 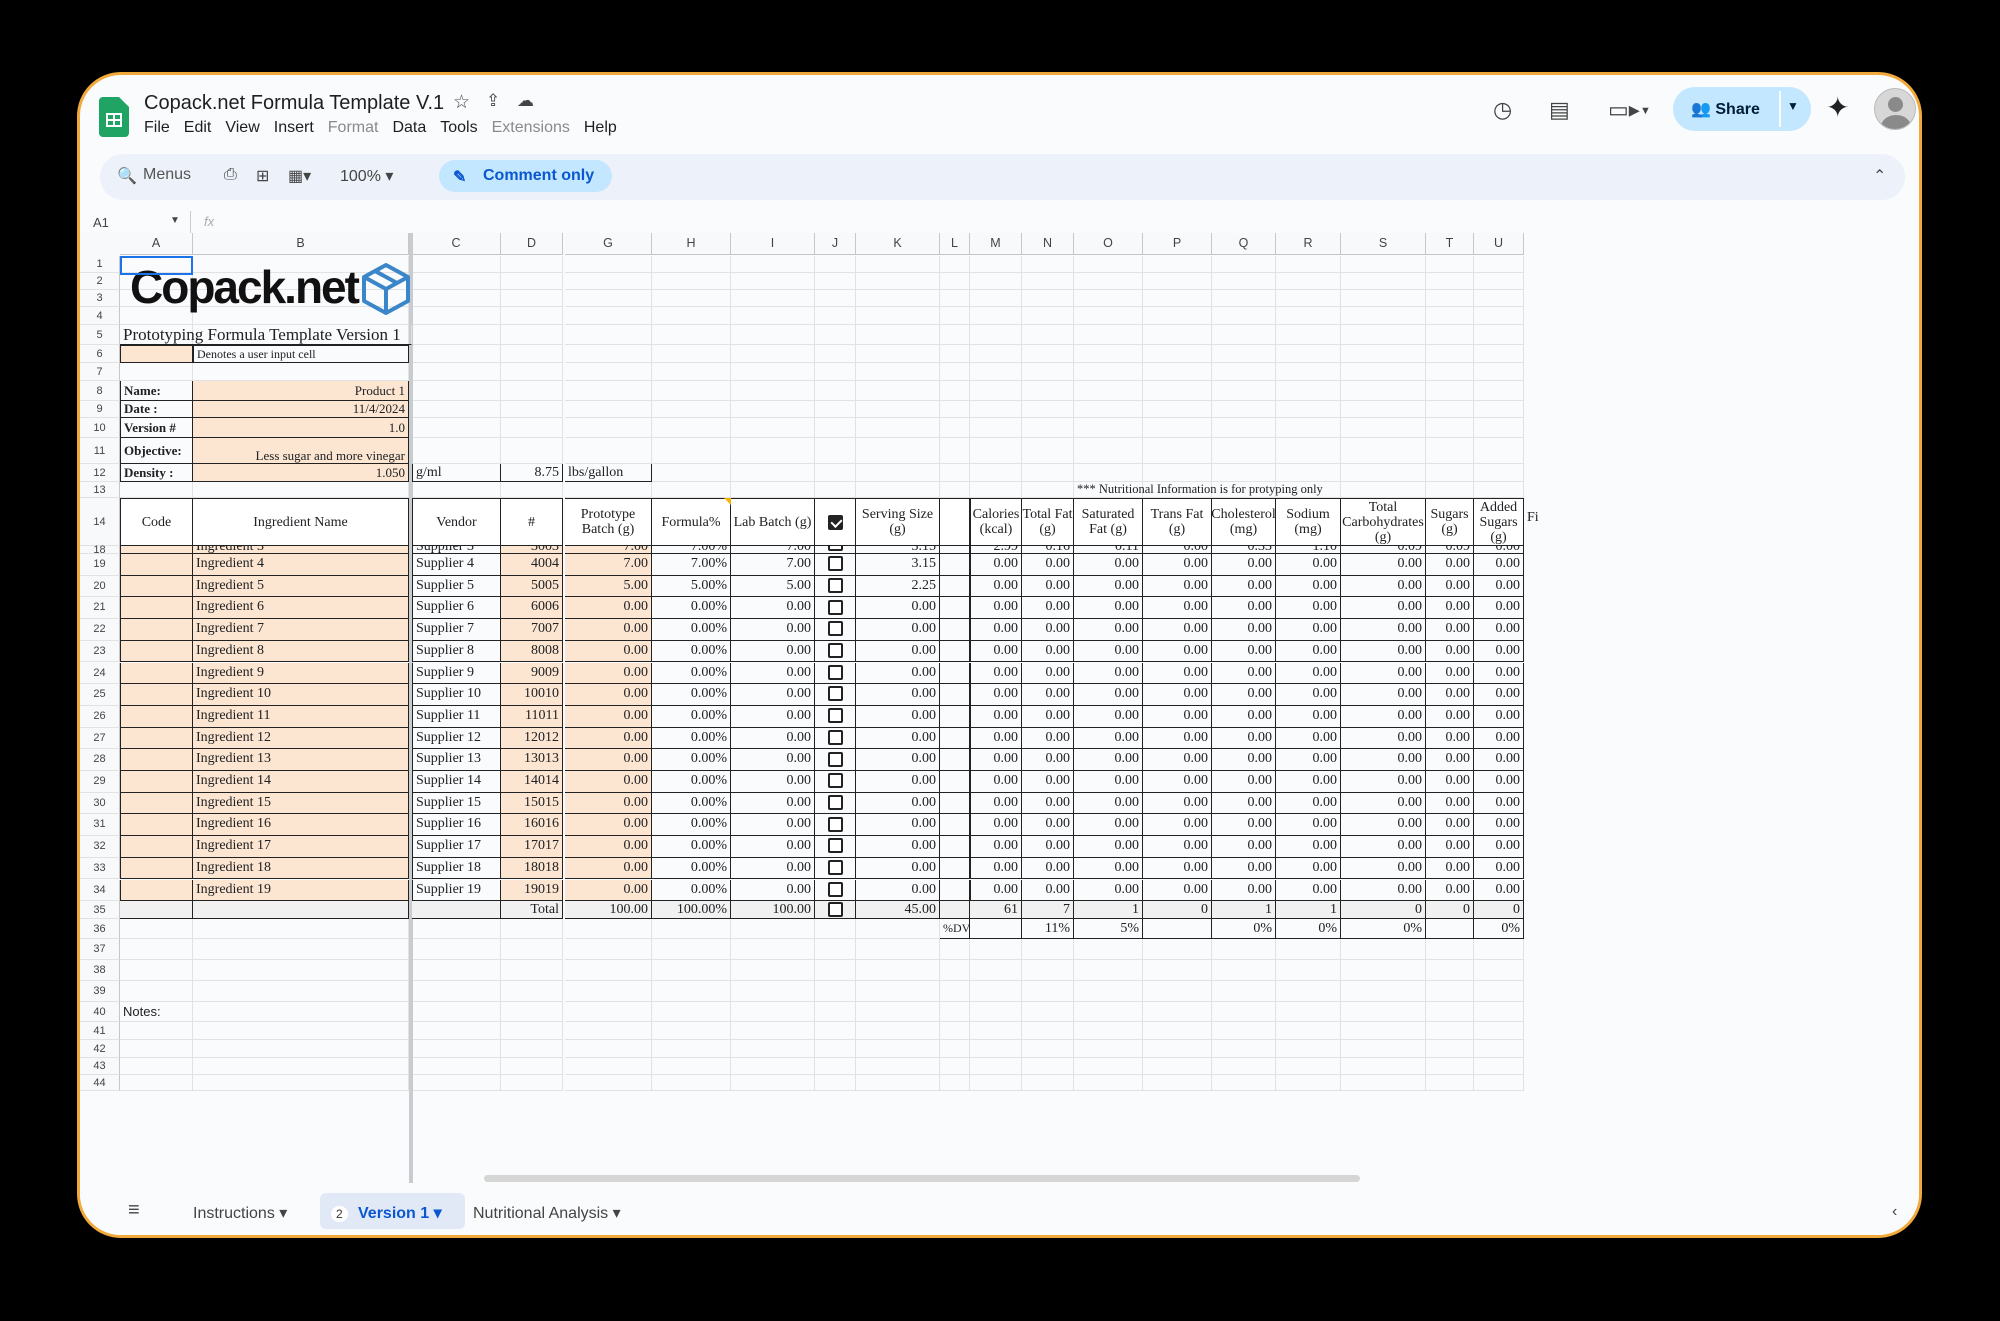 I want to click on row-header: 6, so click(x=100, y=354).